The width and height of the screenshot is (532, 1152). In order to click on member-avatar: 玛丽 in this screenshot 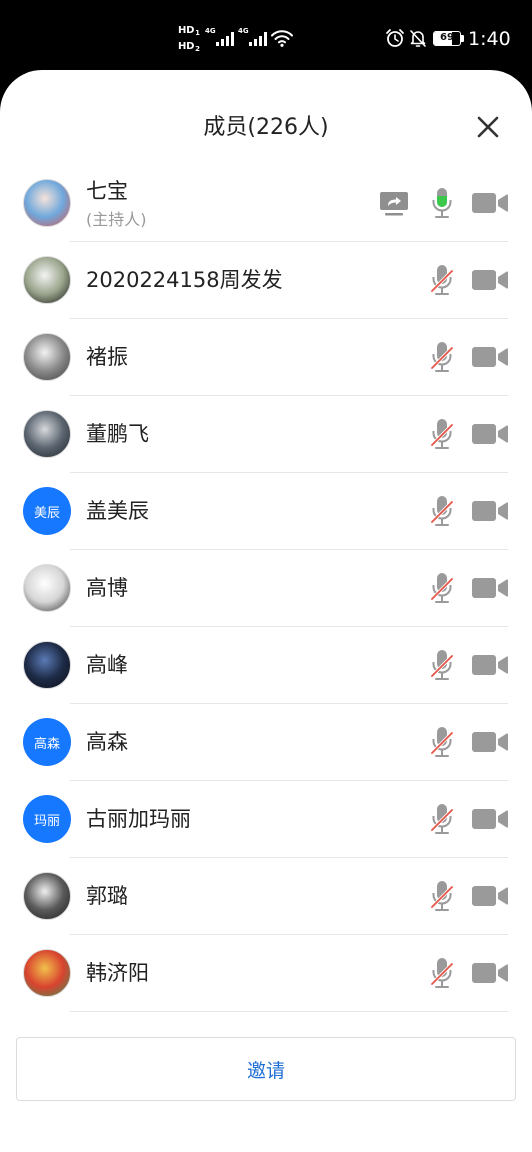, I will do `click(47, 819)`.